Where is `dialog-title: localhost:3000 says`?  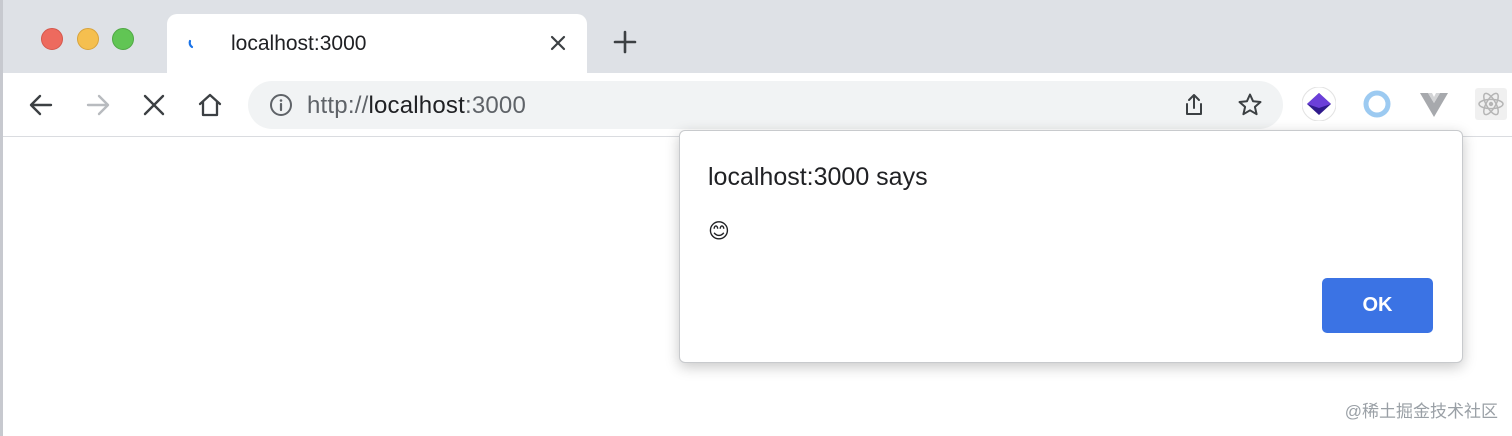
dialog-title: localhost:3000 says is located at coordinates (818, 177).